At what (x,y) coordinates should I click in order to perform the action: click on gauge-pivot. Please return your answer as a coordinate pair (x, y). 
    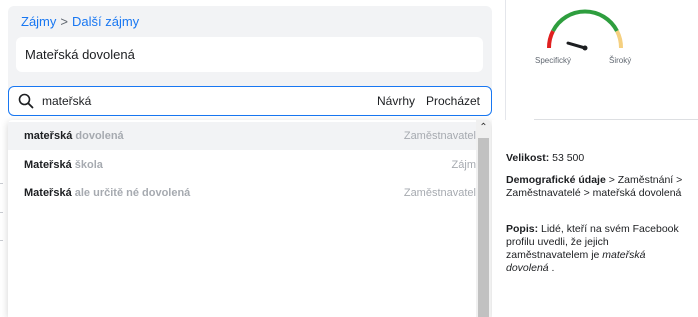
    Looking at the image, I should click on (585, 48).